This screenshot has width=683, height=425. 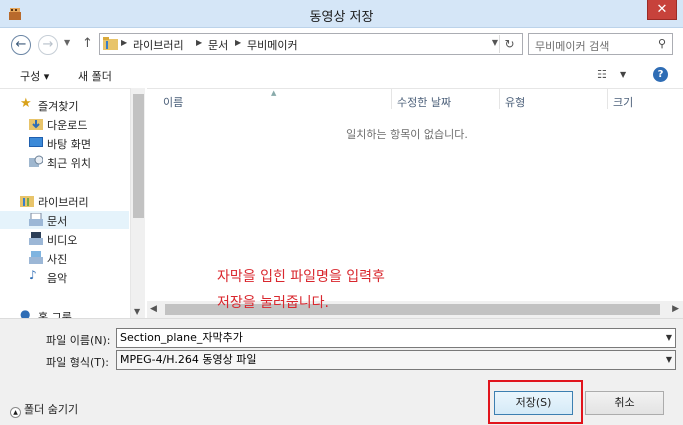 I want to click on view-dropdown-icon: ▼, so click(x=623, y=74).